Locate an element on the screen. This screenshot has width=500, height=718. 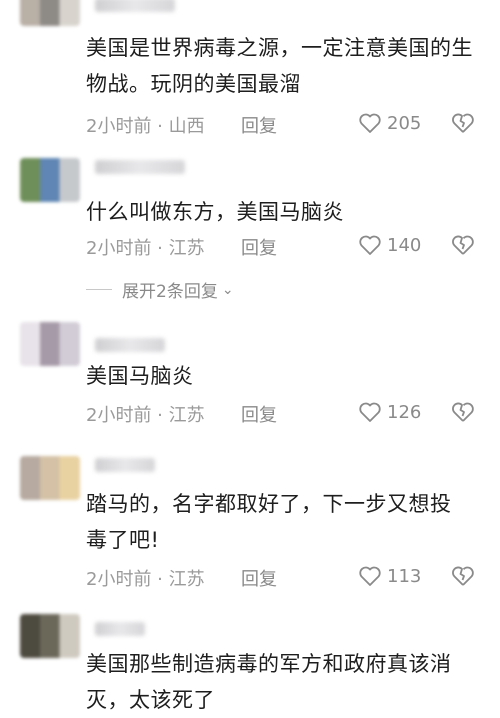
comment-text: 美国马脑炎 is located at coordinates (140, 376).